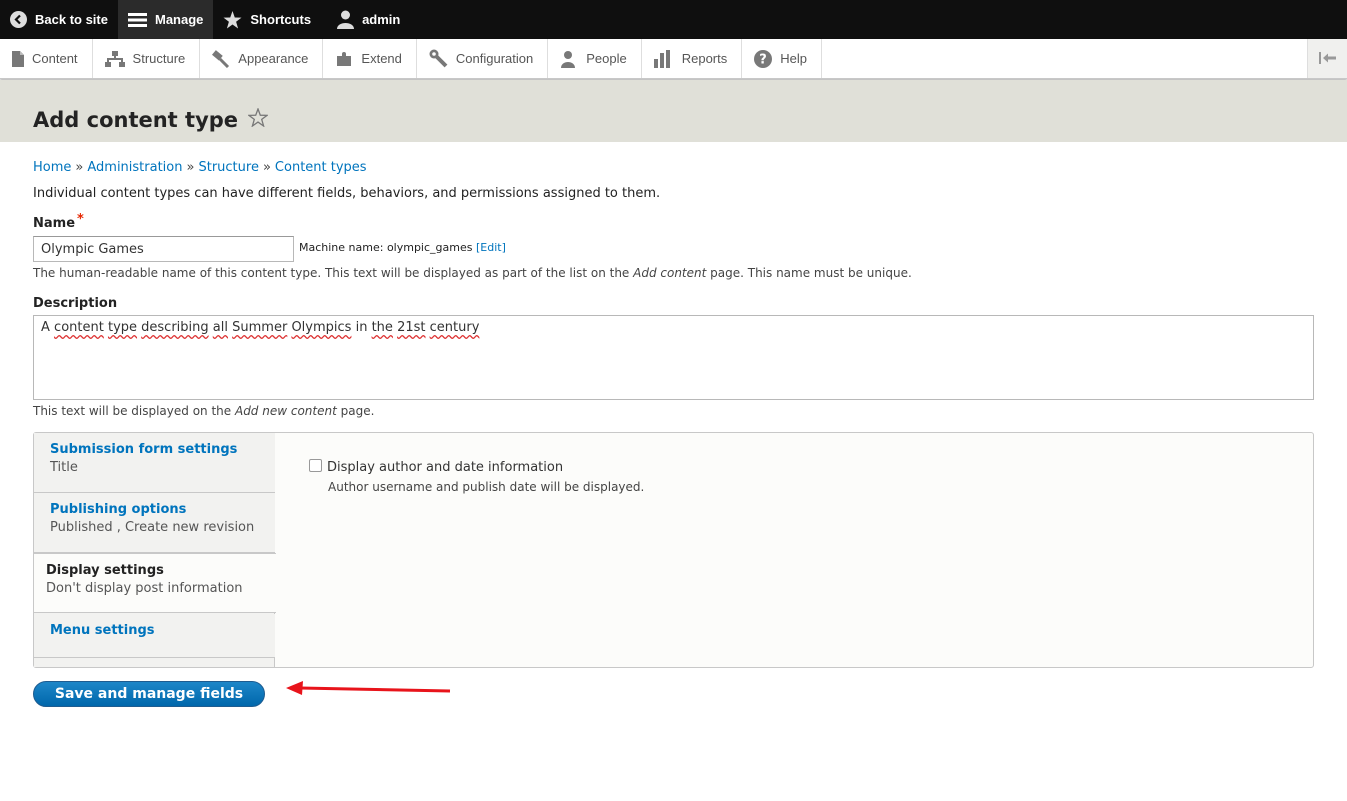 This screenshot has width=1347, height=801. Describe the element at coordinates (569, 59) in the screenshot. I see `people-icon` at that location.